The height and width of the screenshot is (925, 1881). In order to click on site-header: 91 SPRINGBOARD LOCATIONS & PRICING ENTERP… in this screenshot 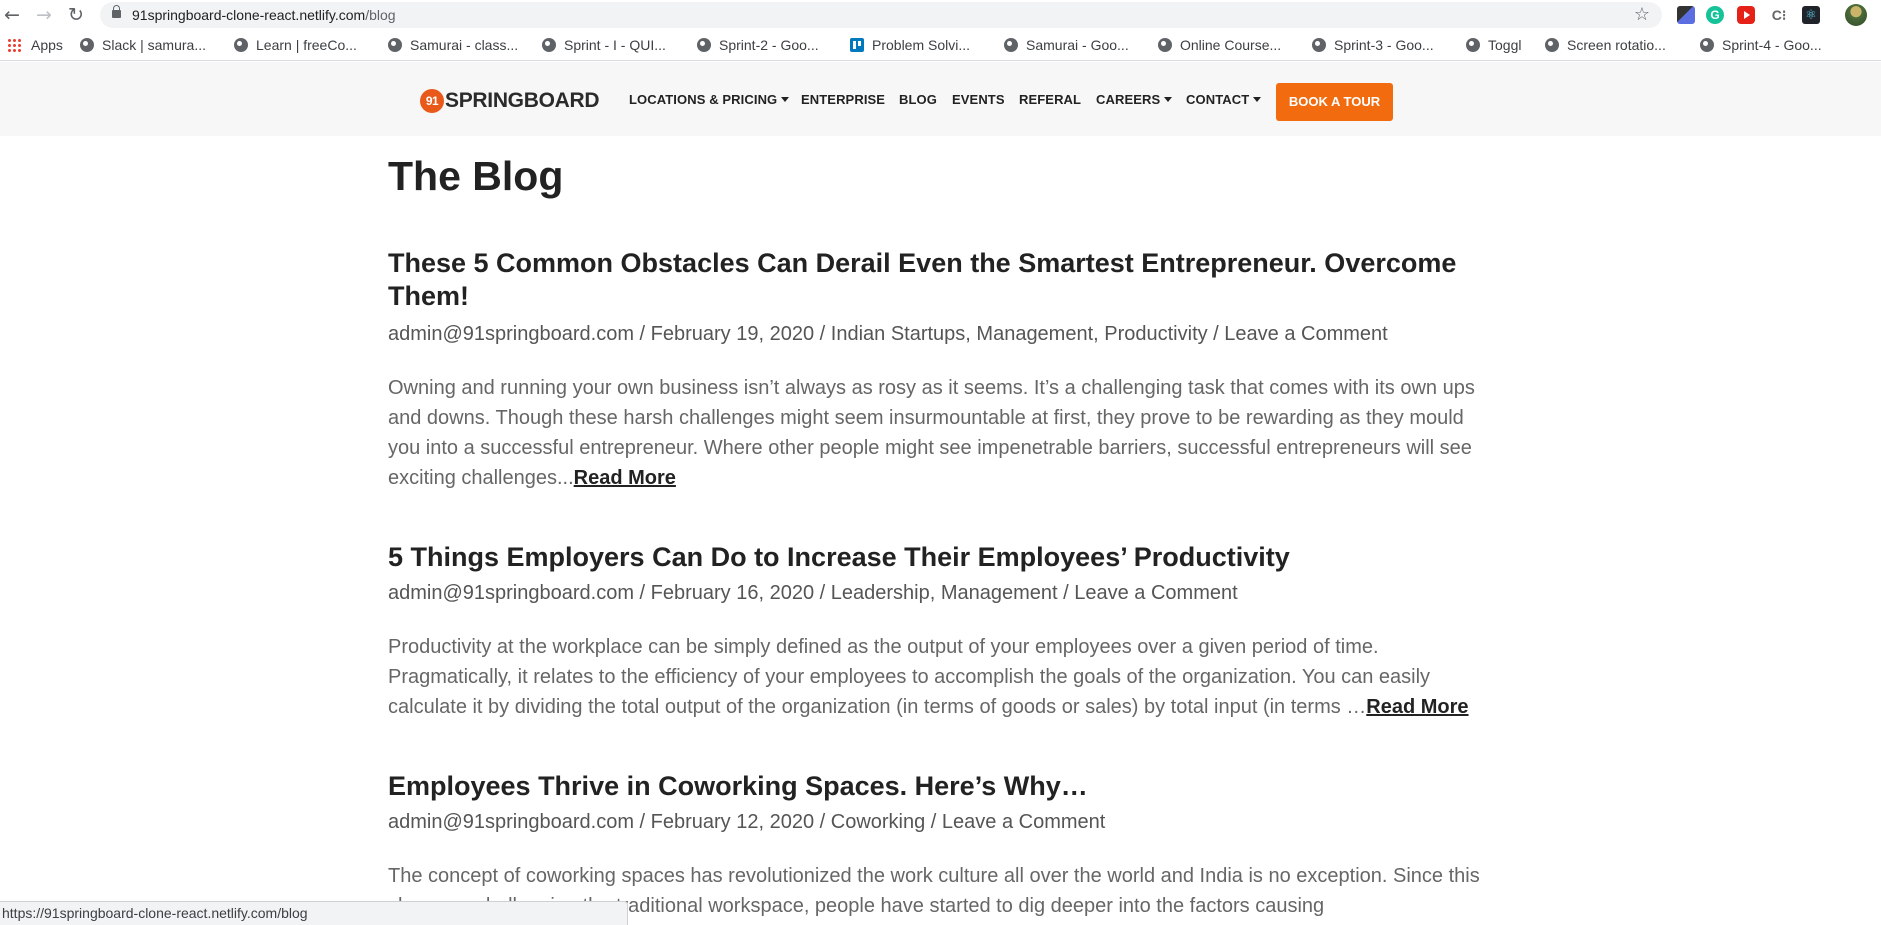, I will do `click(940, 99)`.